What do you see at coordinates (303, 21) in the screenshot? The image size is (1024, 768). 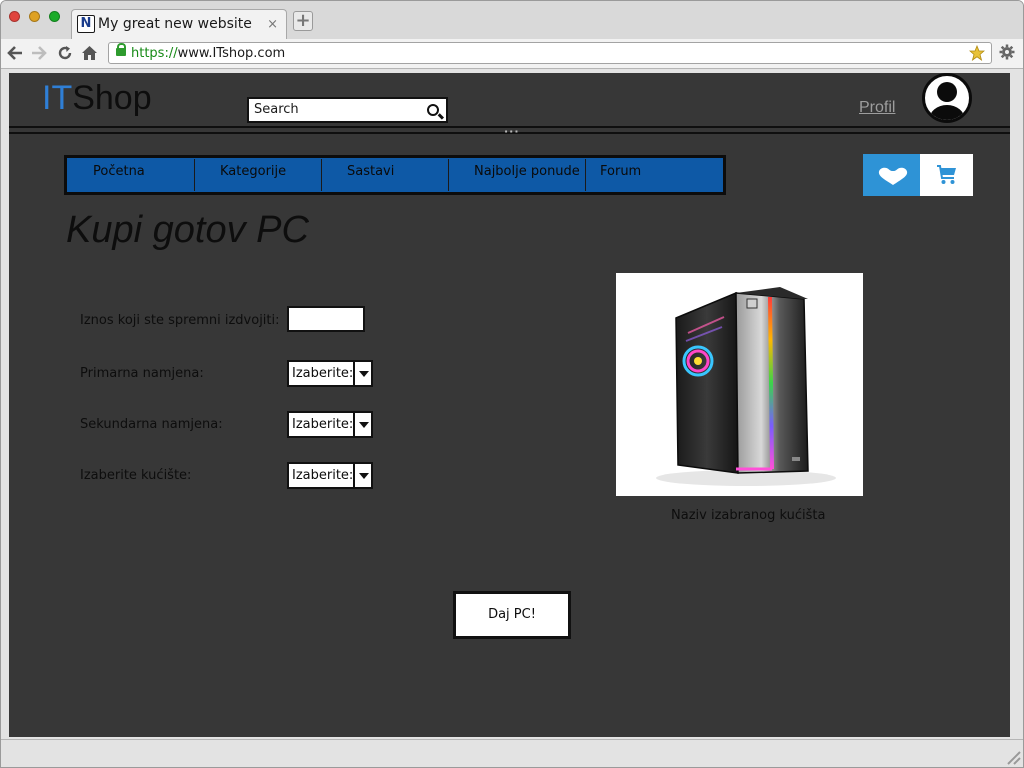 I see `new-tab-button: +` at bounding box center [303, 21].